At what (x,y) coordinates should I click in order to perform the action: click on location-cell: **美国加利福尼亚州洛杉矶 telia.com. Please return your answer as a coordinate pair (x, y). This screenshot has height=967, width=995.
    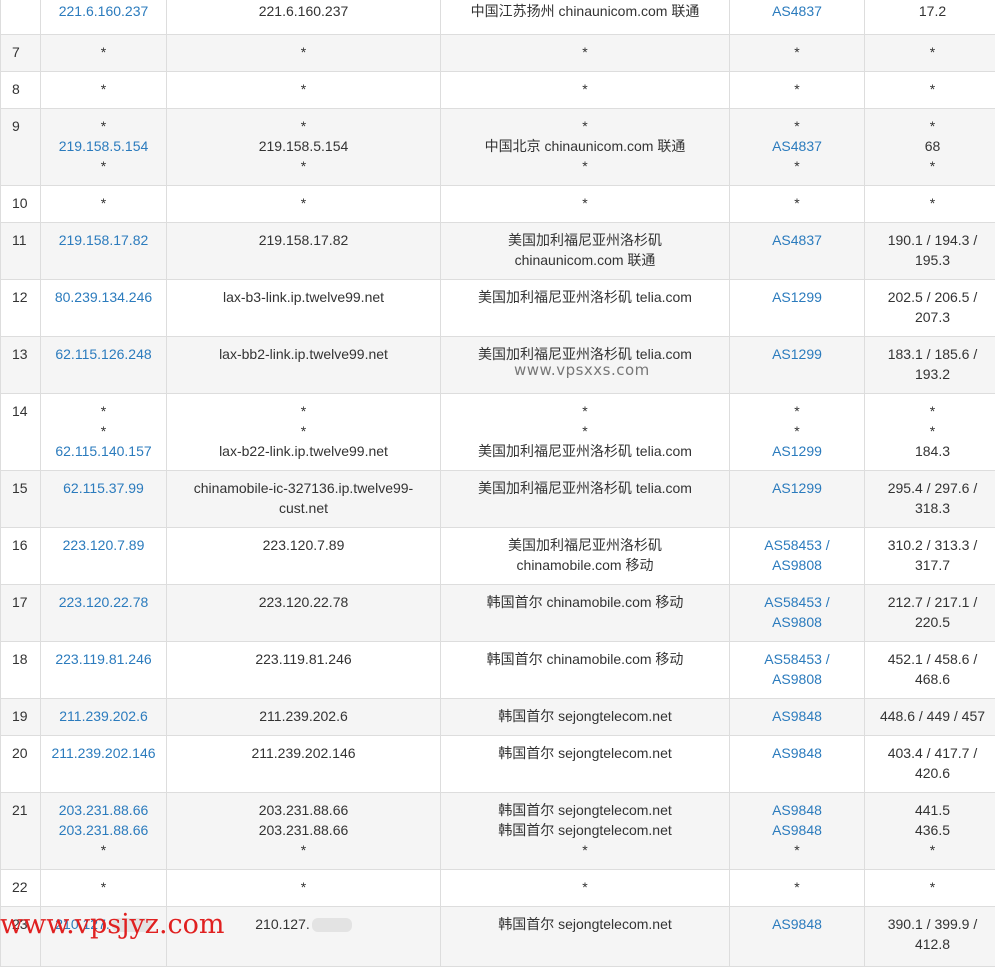
    Looking at the image, I should click on (585, 432).